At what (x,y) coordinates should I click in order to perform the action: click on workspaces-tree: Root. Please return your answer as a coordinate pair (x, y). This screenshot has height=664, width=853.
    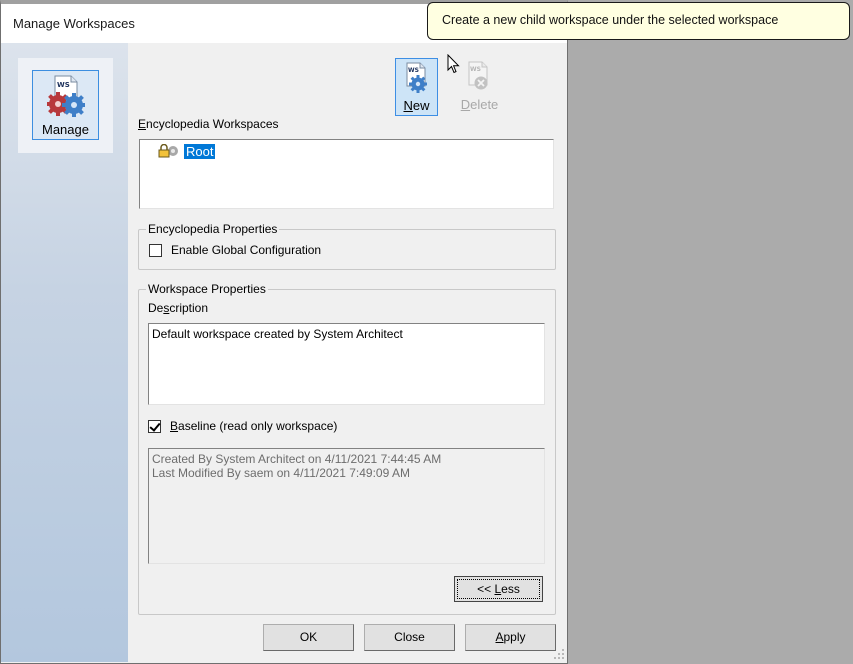
    Looking at the image, I should click on (346, 174).